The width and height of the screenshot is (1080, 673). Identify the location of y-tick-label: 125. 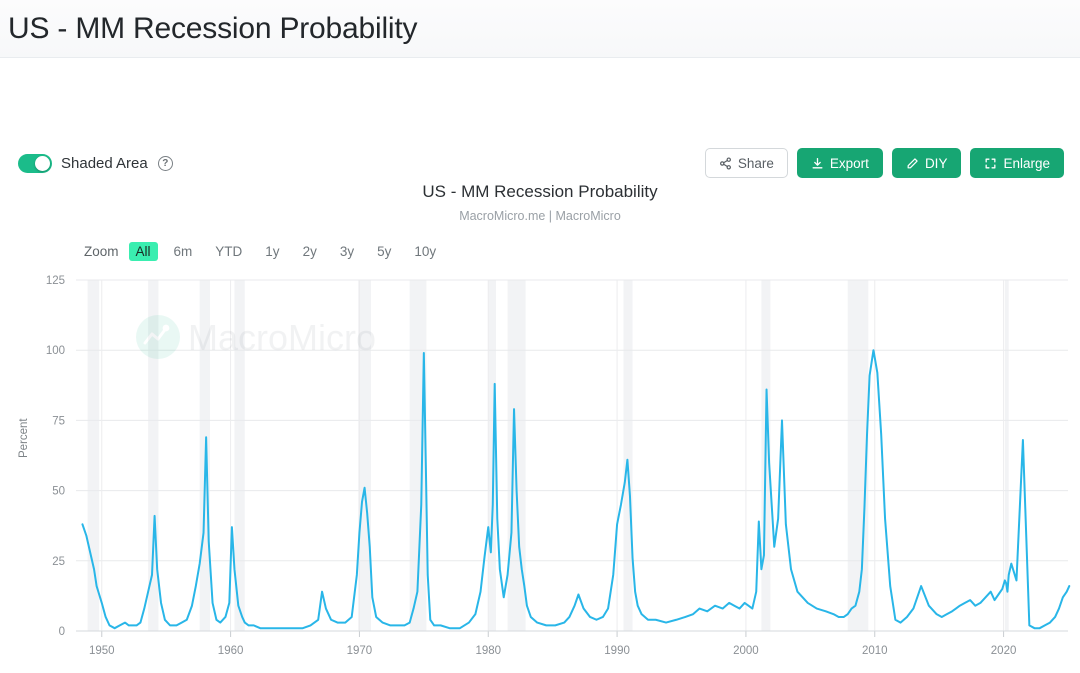
(55, 281).